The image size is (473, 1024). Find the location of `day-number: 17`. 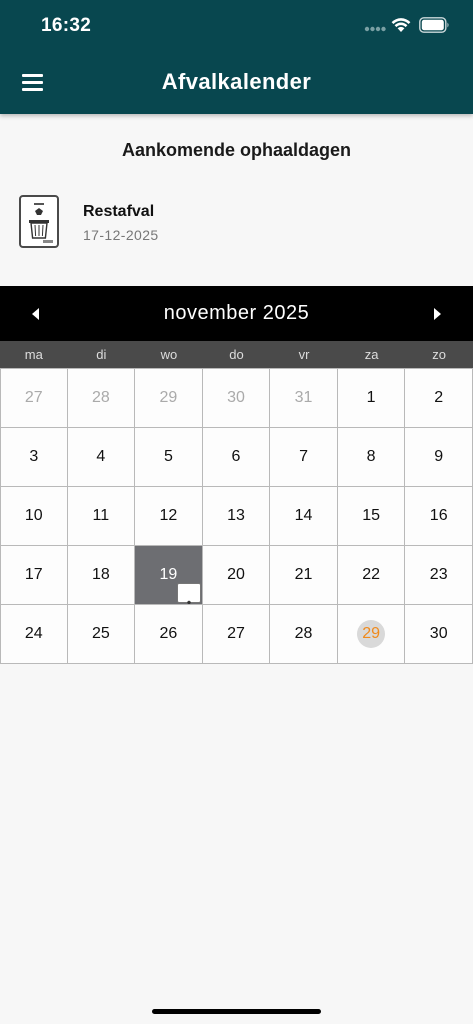

day-number: 17 is located at coordinates (33, 574).